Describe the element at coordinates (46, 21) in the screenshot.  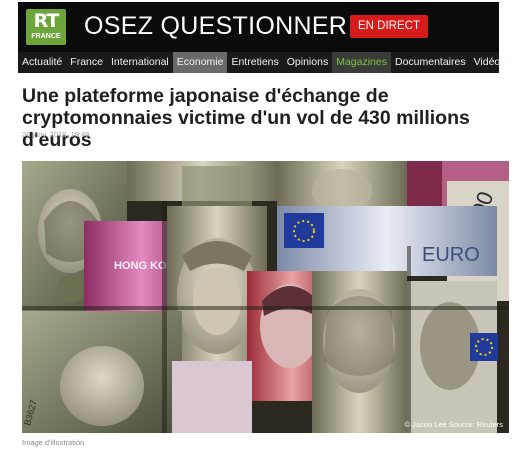
I see `logo-text: RT` at that location.